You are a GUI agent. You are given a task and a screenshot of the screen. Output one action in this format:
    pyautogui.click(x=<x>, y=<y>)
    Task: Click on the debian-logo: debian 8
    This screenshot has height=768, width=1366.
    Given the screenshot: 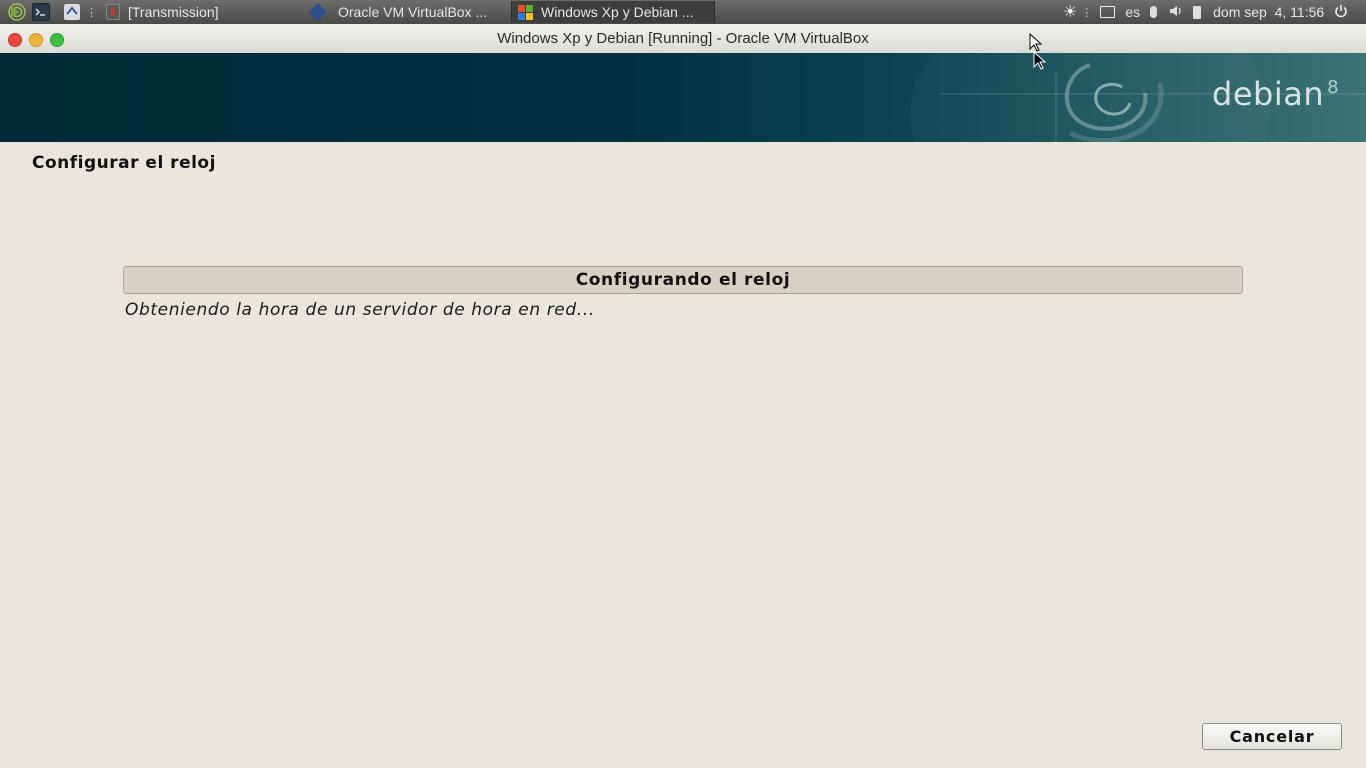 What is the action you would take?
    pyautogui.click(x=1275, y=94)
    